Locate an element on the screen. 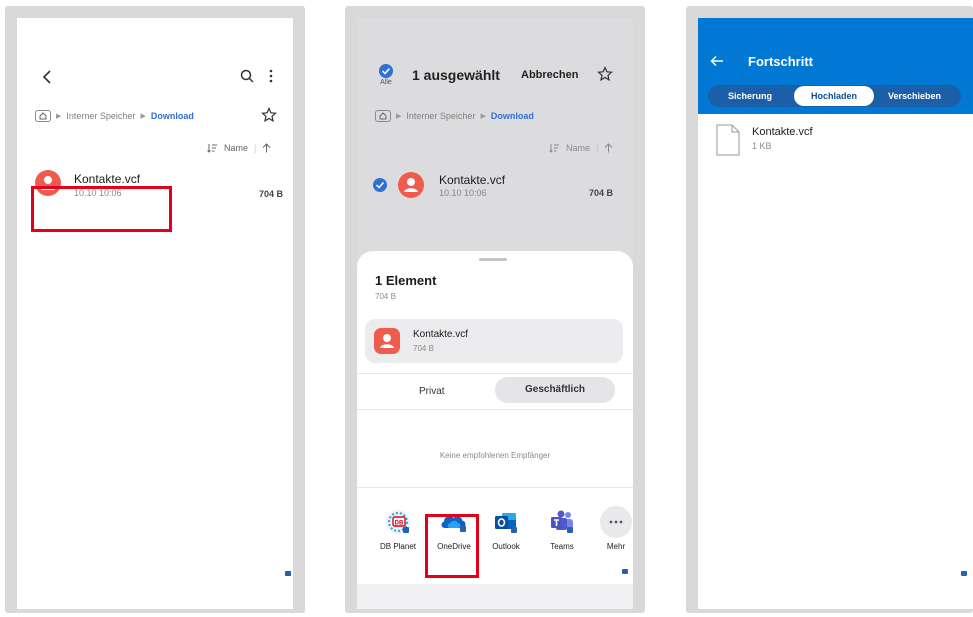 Image resolution: width=973 pixels, height=617 pixels. tab-sicherung: Sicherung is located at coordinates (750, 96).